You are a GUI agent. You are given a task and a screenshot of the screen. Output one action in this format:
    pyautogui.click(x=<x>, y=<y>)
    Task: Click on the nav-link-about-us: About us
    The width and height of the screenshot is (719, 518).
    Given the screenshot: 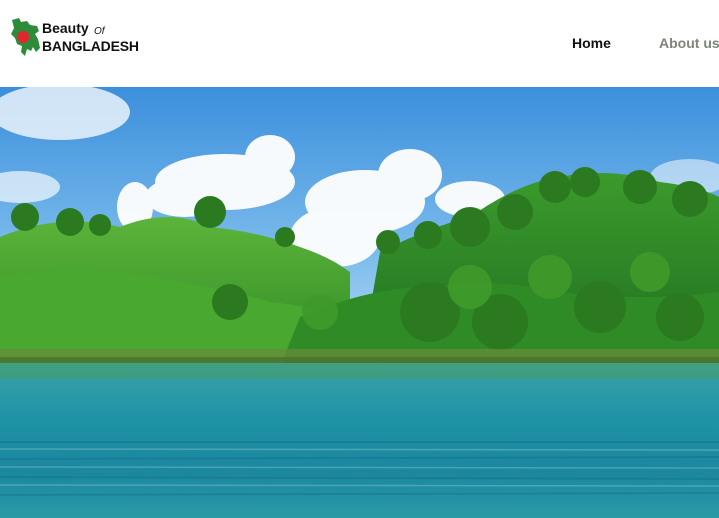 What is the action you would take?
    pyautogui.click(x=689, y=43)
    